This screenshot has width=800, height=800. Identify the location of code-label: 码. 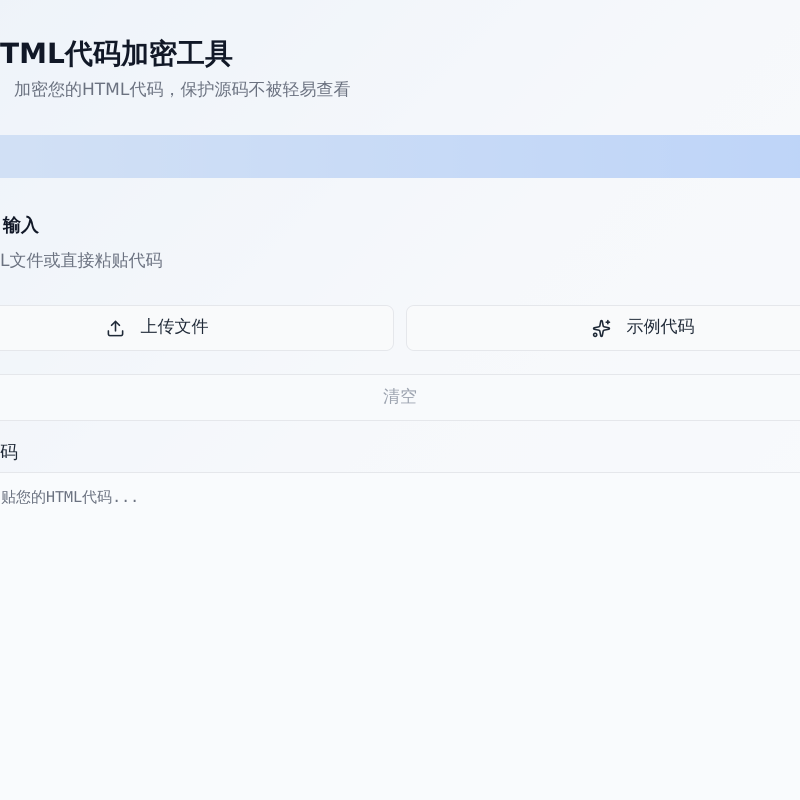
(9, 453).